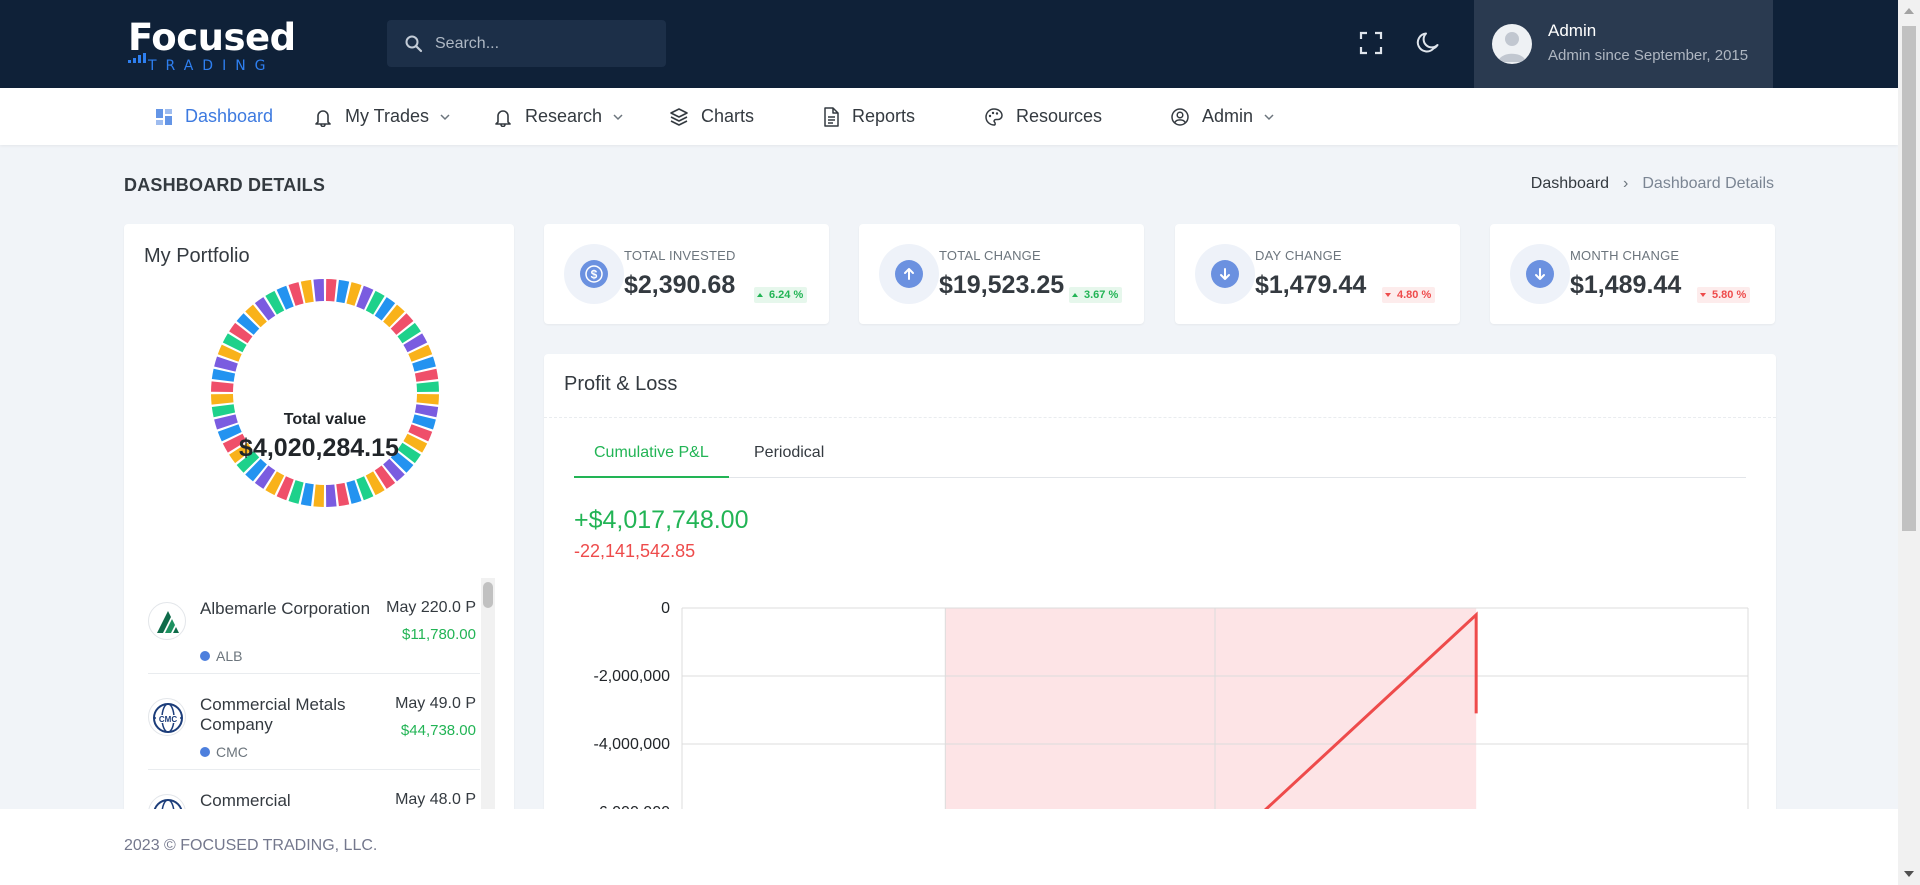  What do you see at coordinates (909, 274) in the screenshot?
I see `arrow-up-circle-icon` at bounding box center [909, 274].